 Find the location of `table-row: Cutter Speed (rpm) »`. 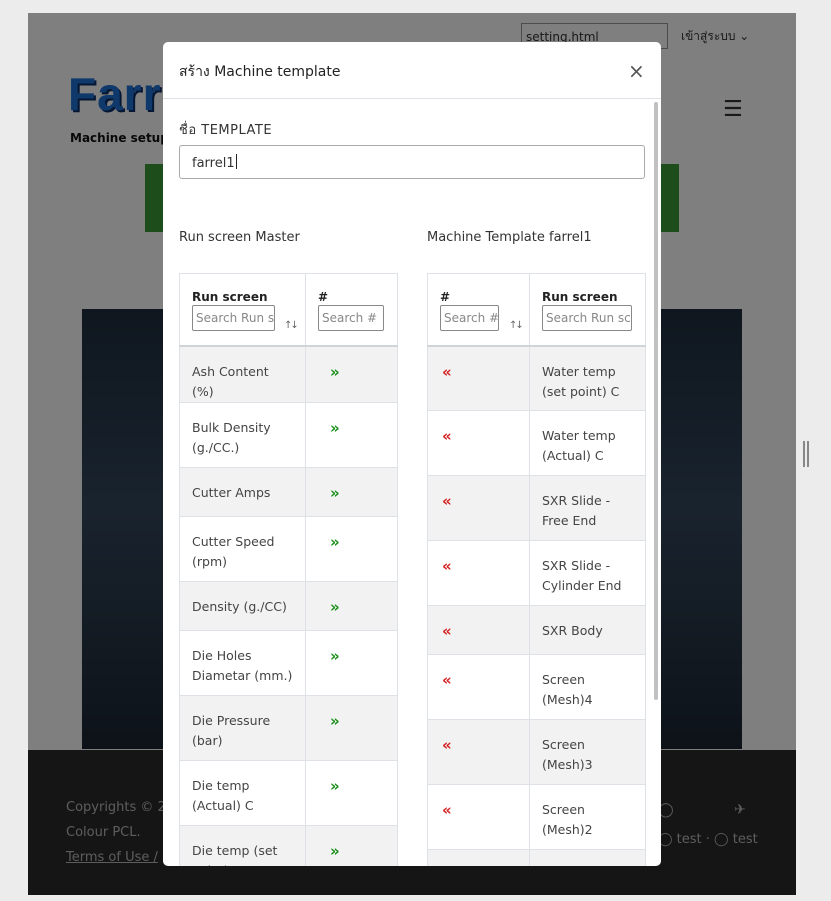

table-row: Cutter Speed (rpm) » is located at coordinates (288, 548).